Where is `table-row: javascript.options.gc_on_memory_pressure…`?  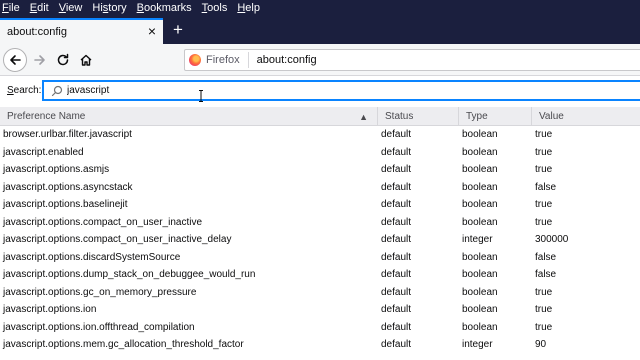 table-row: javascript.options.gc_on_memory_pressure… is located at coordinates (320, 293).